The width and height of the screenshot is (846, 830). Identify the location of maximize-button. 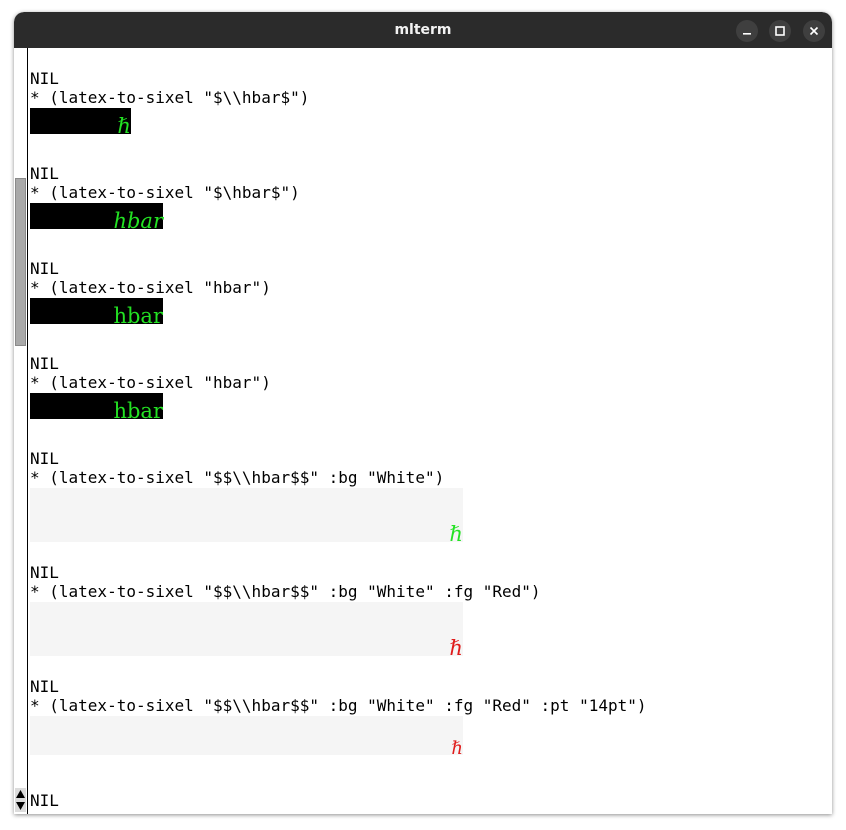
(780, 31).